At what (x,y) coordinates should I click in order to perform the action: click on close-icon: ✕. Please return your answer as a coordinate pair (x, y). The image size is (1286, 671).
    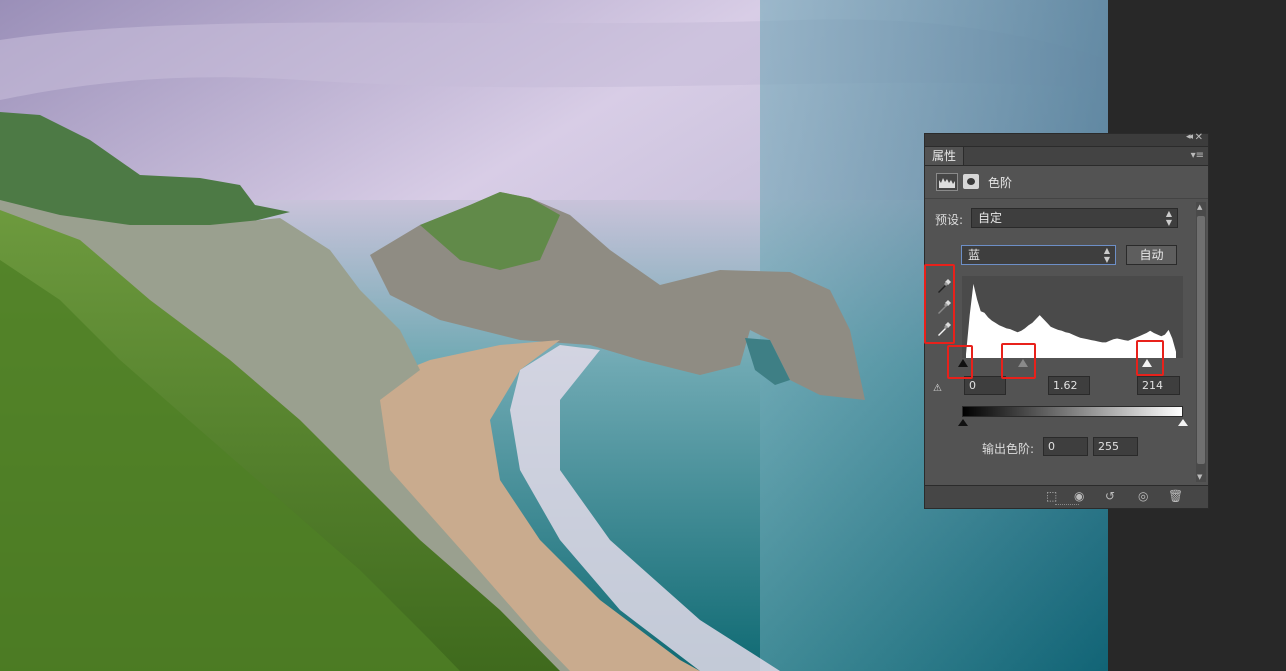
    Looking at the image, I should click on (1199, 137).